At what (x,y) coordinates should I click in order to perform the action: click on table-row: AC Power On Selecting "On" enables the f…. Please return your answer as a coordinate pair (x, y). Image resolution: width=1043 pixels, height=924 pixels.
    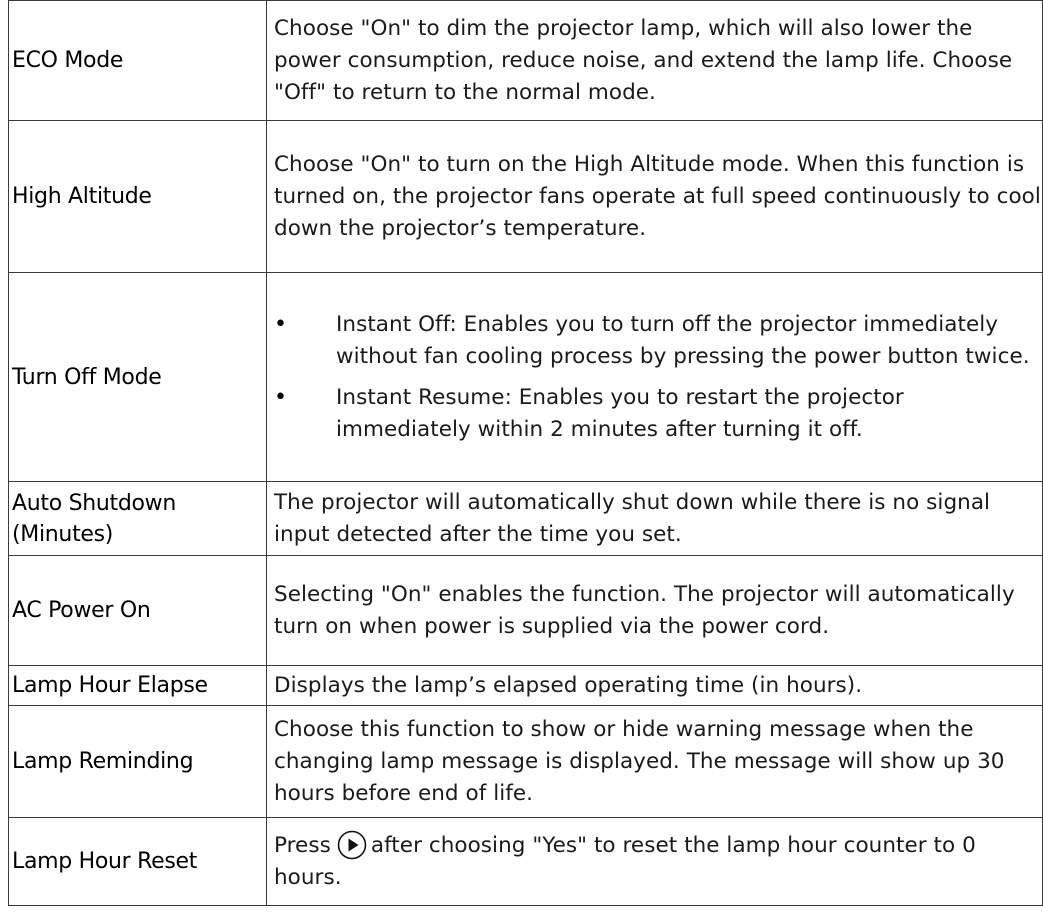
    Looking at the image, I should click on (525, 610).